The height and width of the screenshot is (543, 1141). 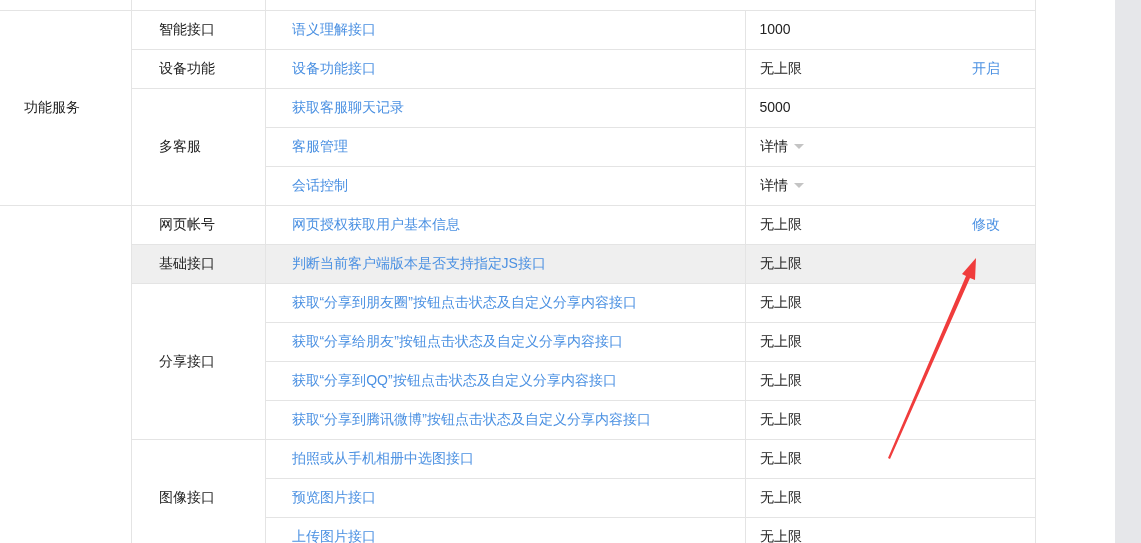 What do you see at coordinates (186, 68) in the screenshot?
I see `subgroup-label: 设备功能` at bounding box center [186, 68].